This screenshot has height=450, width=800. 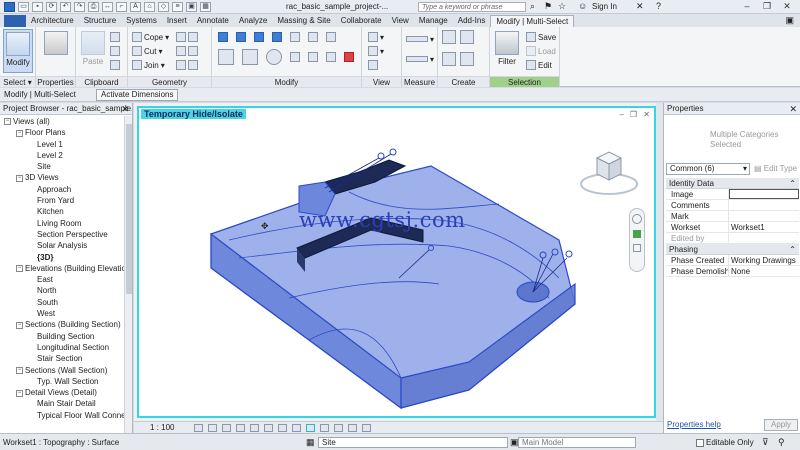 What do you see at coordinates (781, 442) in the screenshot?
I see `select-links-icon: ⚲` at bounding box center [781, 442].